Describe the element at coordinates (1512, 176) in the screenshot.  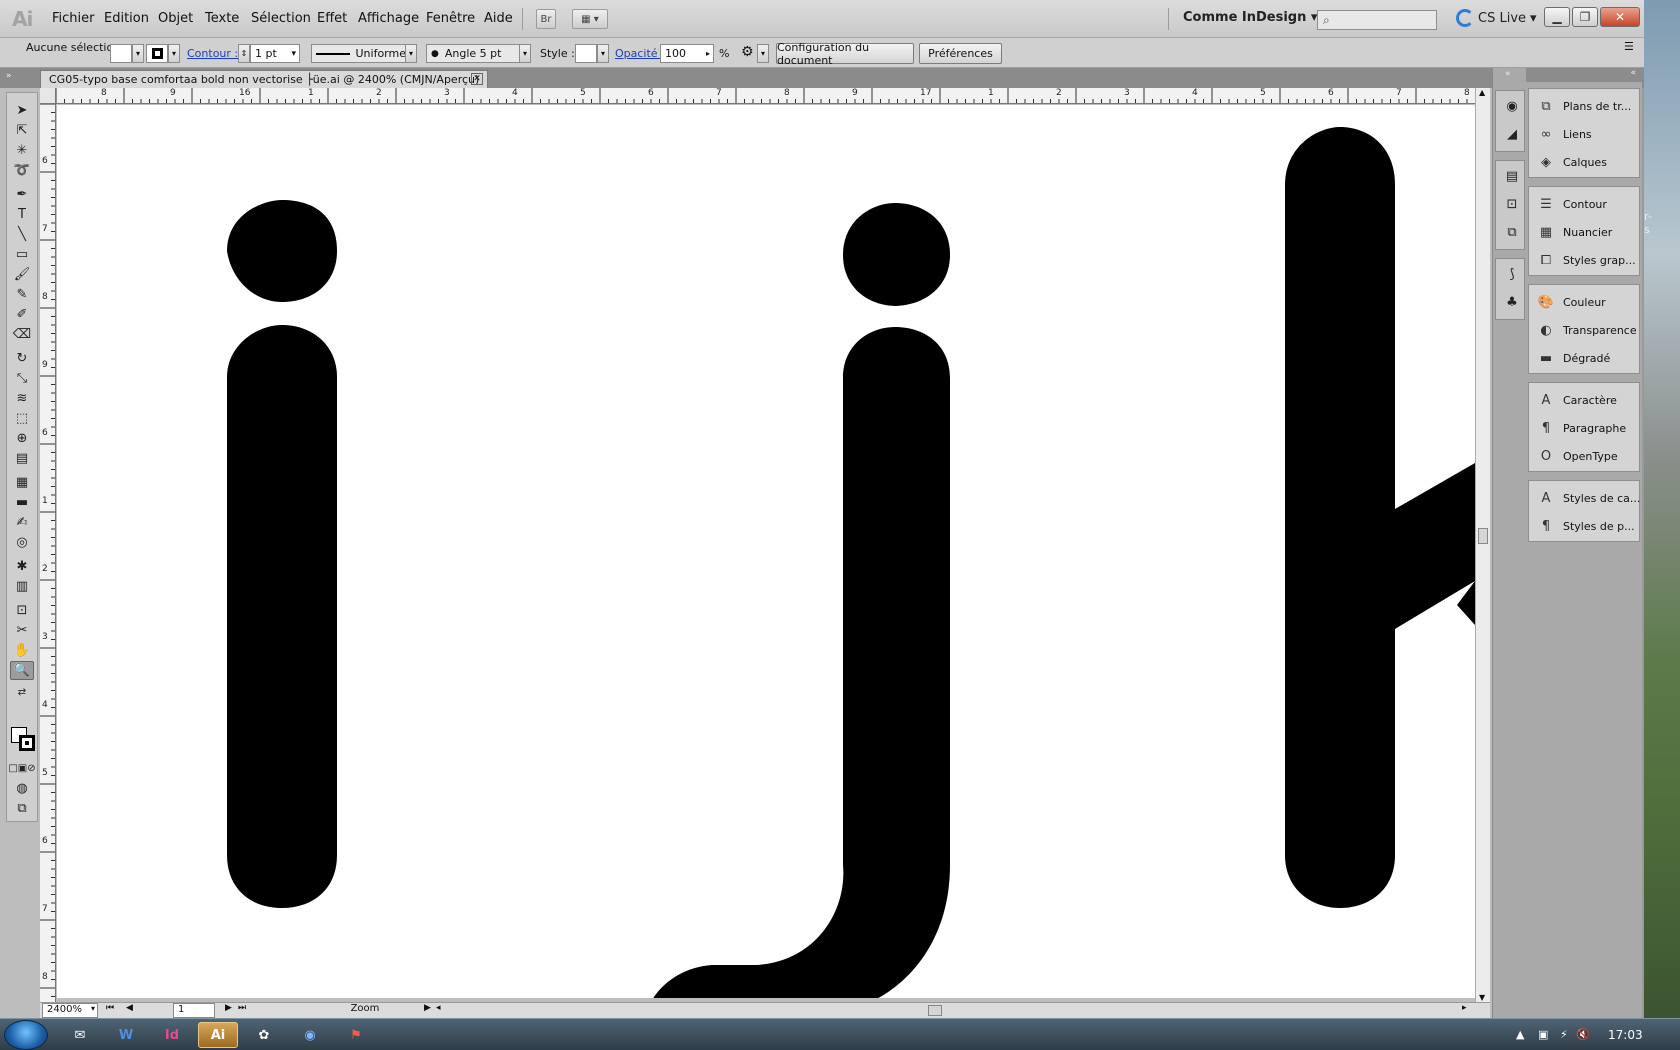
I see `align-icon: ▤` at that location.